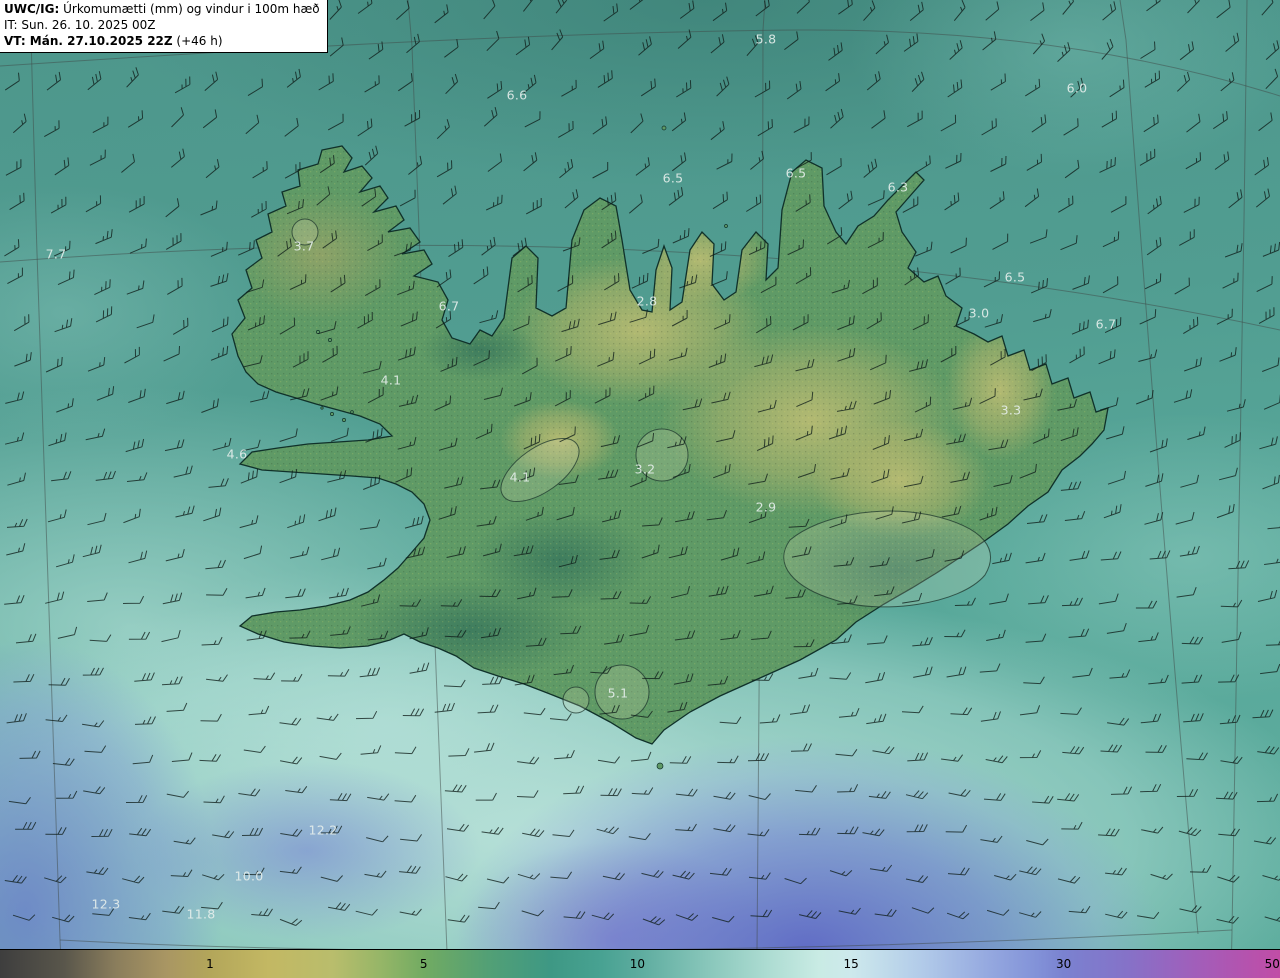 Image resolution: width=1280 pixels, height=978 pixels. What do you see at coordinates (423, 964) in the screenshot?
I see `colorbar-tick-label: 5` at bounding box center [423, 964].